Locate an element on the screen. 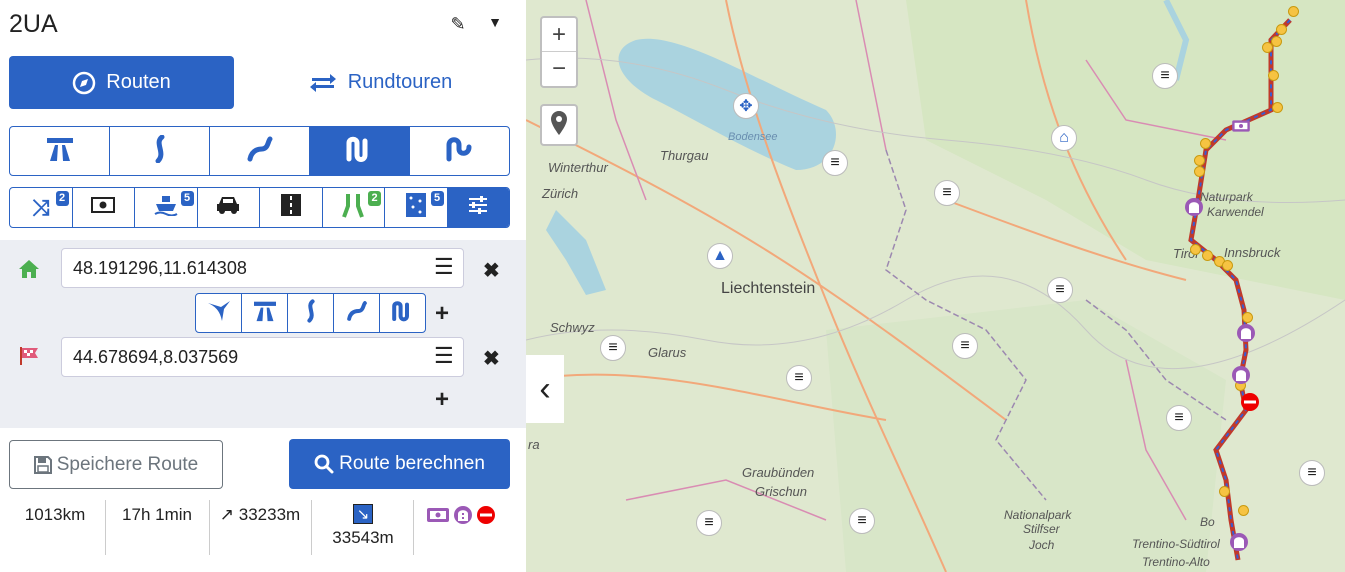 This screenshot has width=1345, height=572. route-warnings is located at coordinates (466, 526).